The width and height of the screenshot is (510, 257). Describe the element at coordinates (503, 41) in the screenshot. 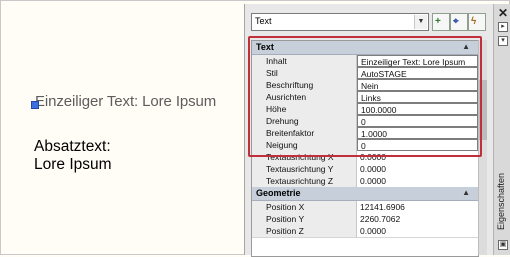

I see `properties-menu-icon: ▾` at that location.